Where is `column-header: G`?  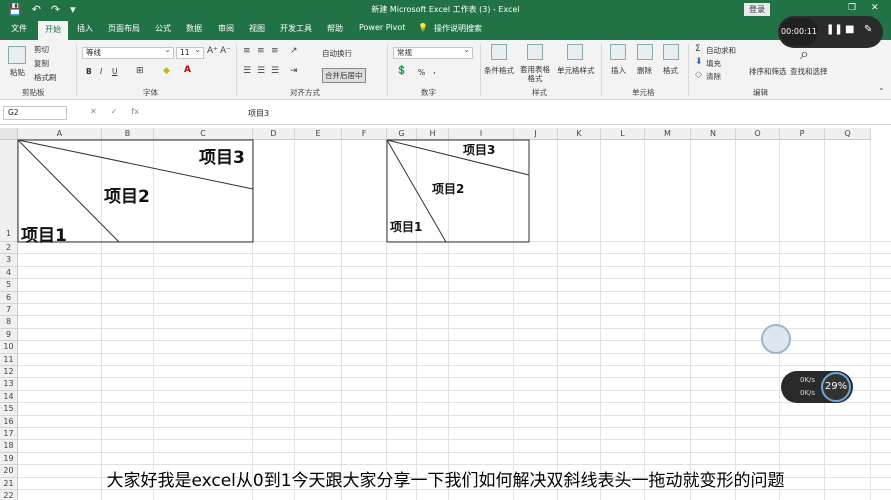 column-header: G is located at coordinates (402, 134).